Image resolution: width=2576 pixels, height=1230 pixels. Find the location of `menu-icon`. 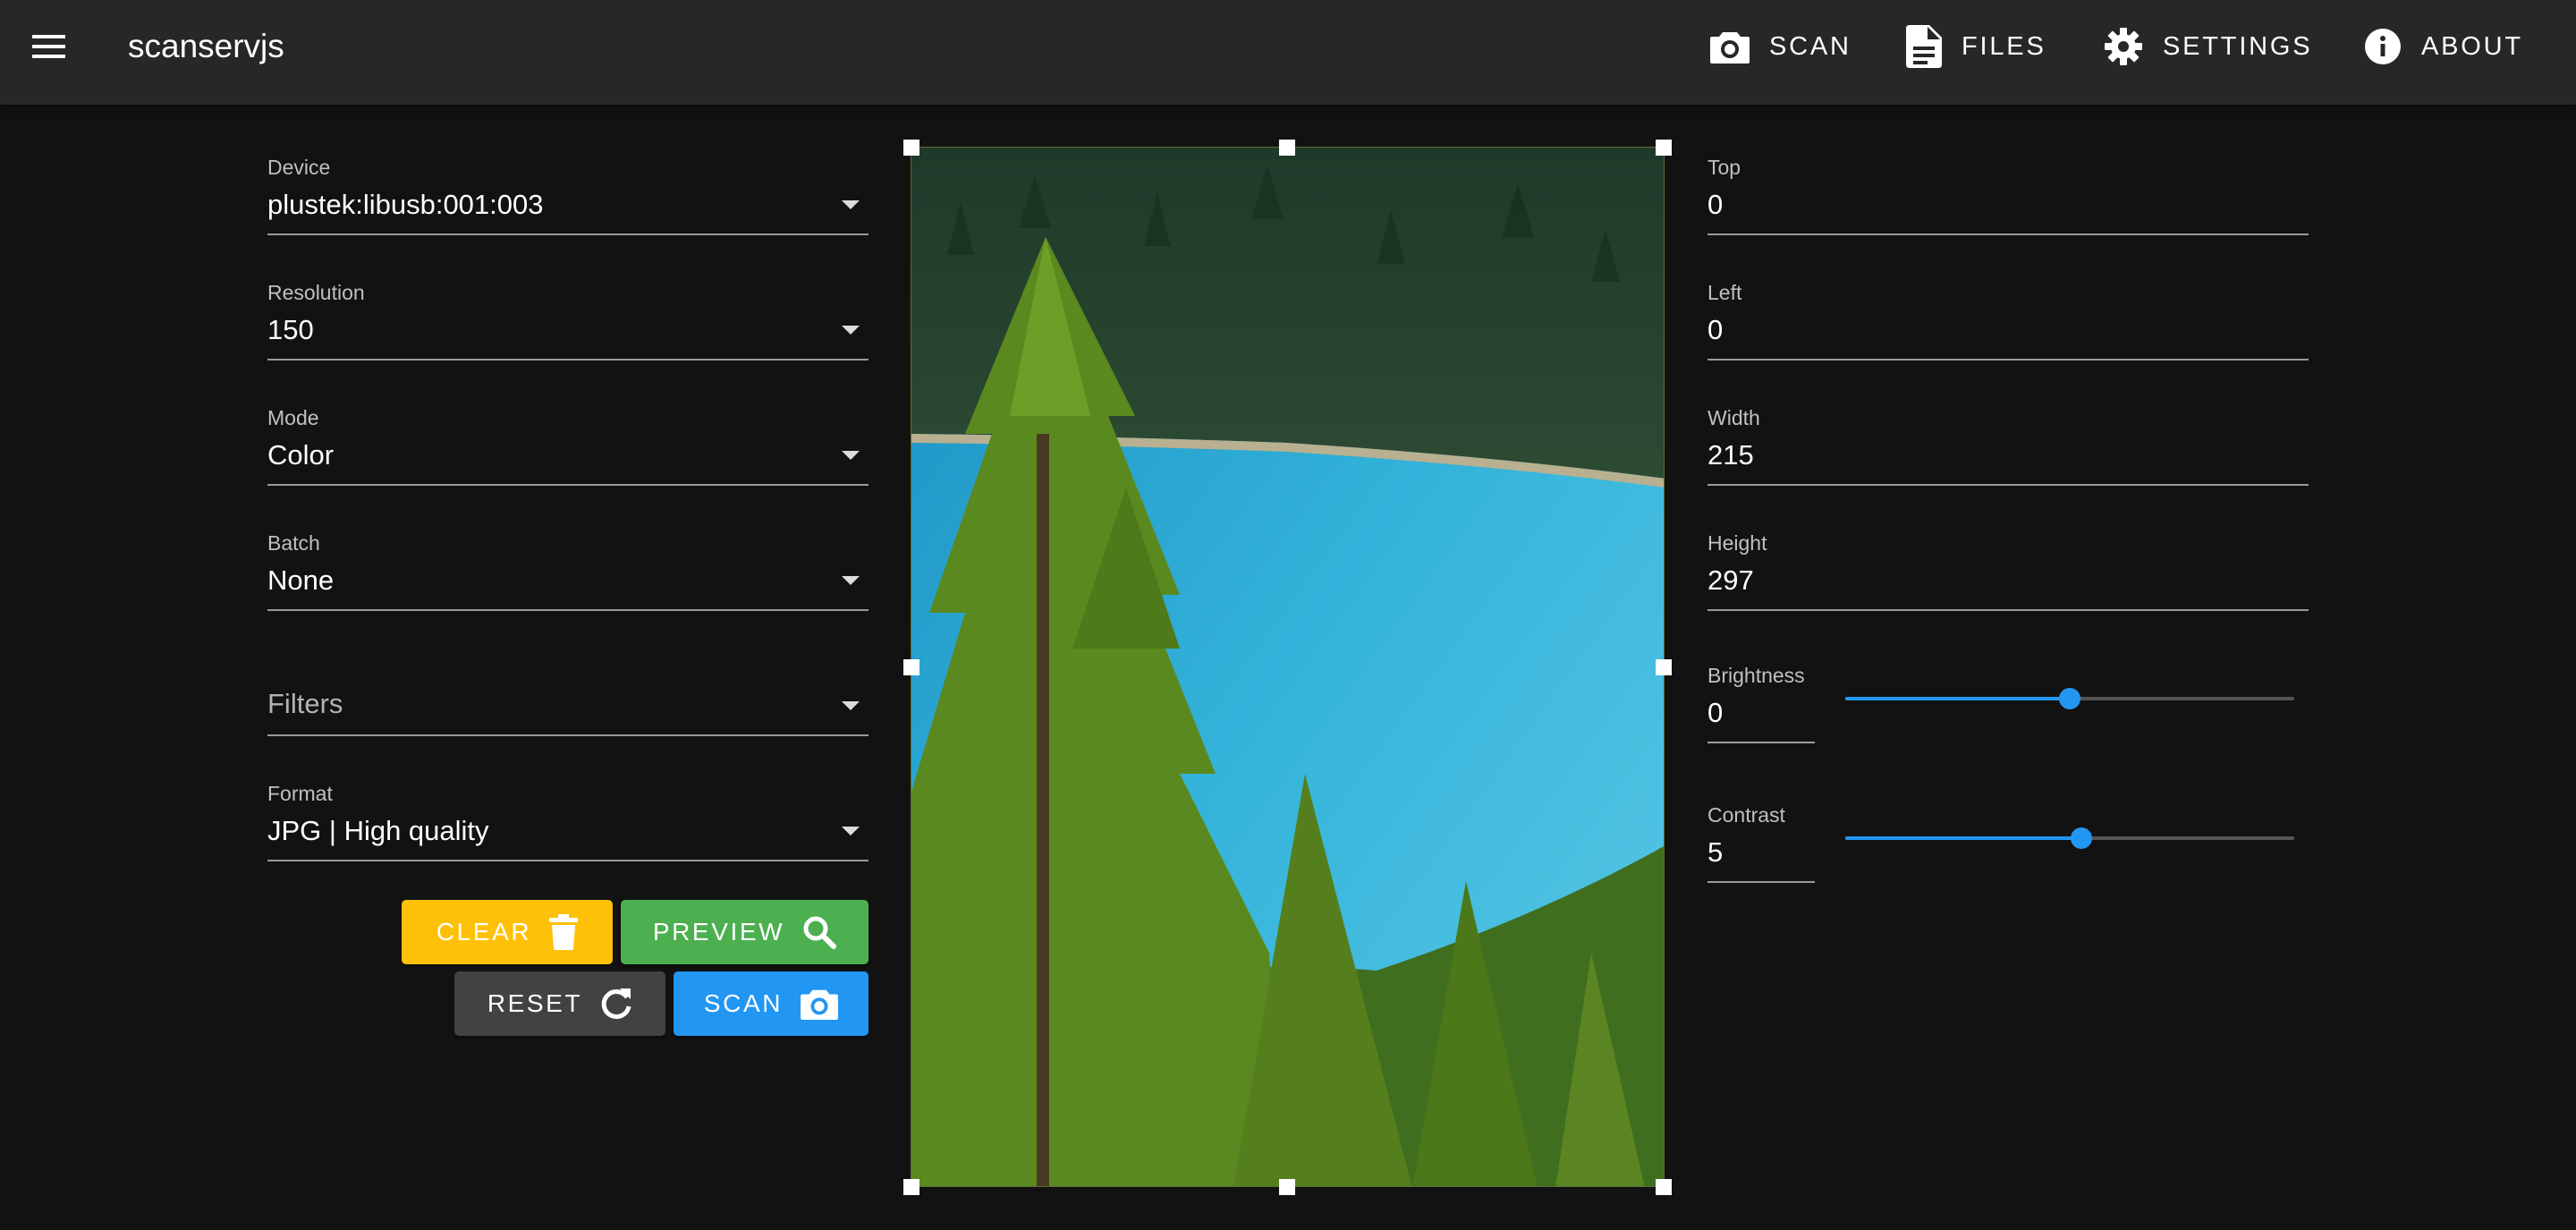

menu-icon is located at coordinates (50, 46).